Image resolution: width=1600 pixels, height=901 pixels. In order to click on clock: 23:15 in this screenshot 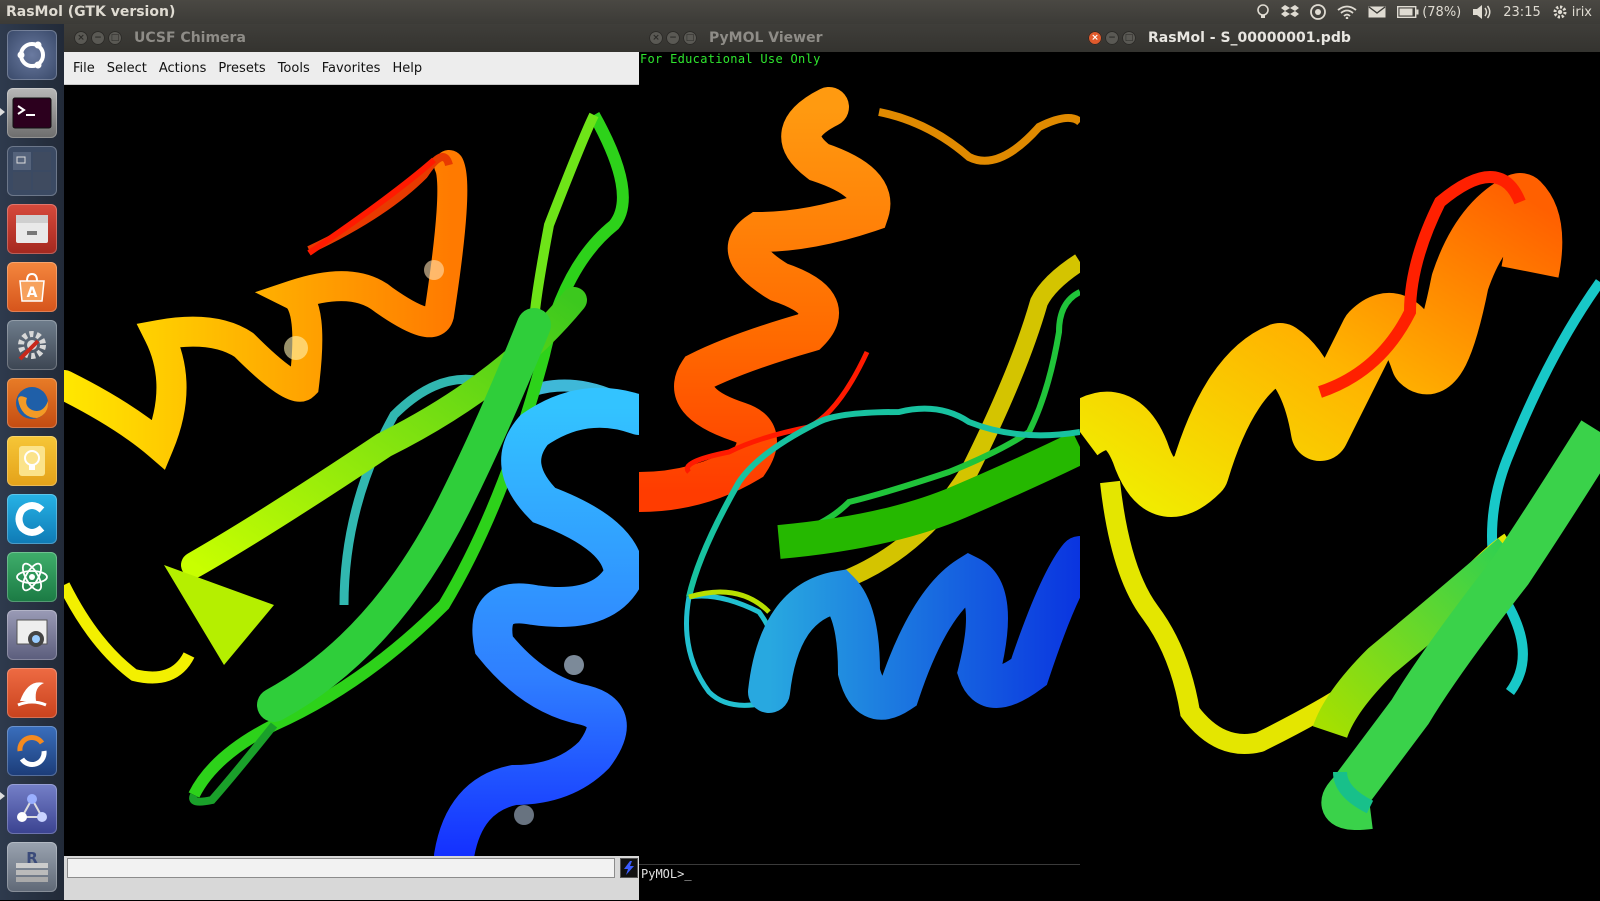, I will do `click(1521, 12)`.